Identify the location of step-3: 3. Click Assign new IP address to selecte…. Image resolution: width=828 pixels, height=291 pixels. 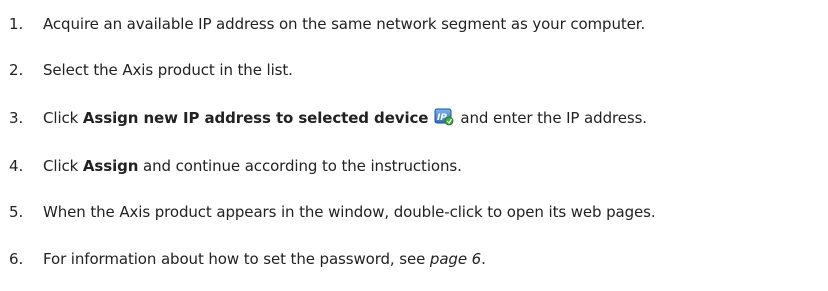
(328, 118).